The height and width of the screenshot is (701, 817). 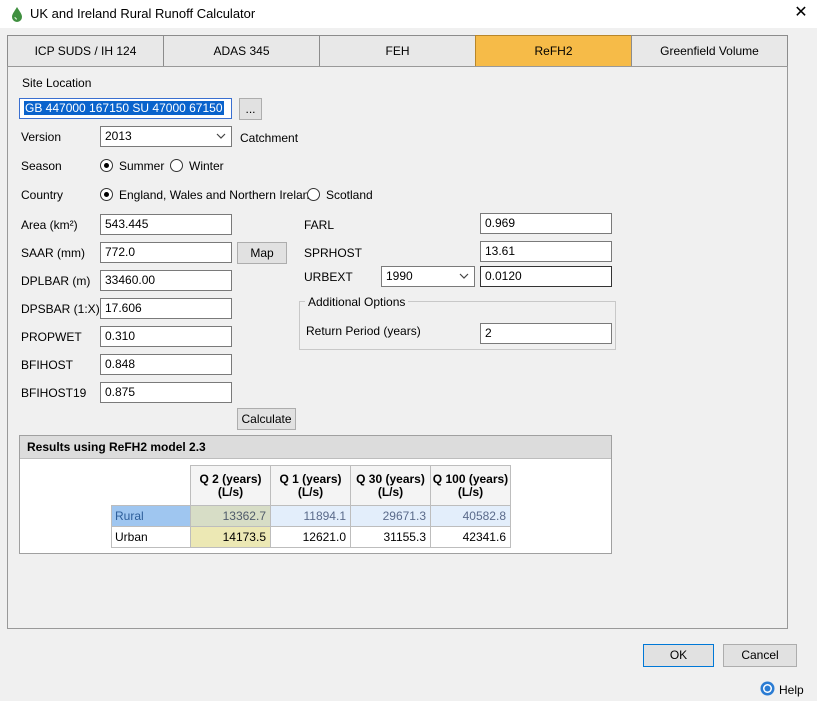 I want to click on area-input: 543.445, so click(x=166, y=224).